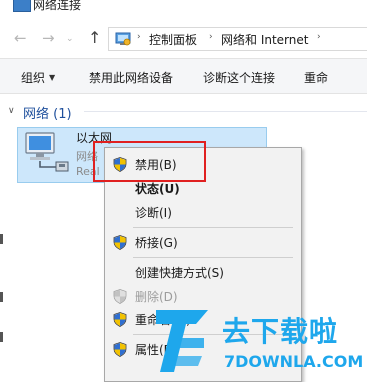  I want to click on title-bar: 网络连接, so click(183, 11).